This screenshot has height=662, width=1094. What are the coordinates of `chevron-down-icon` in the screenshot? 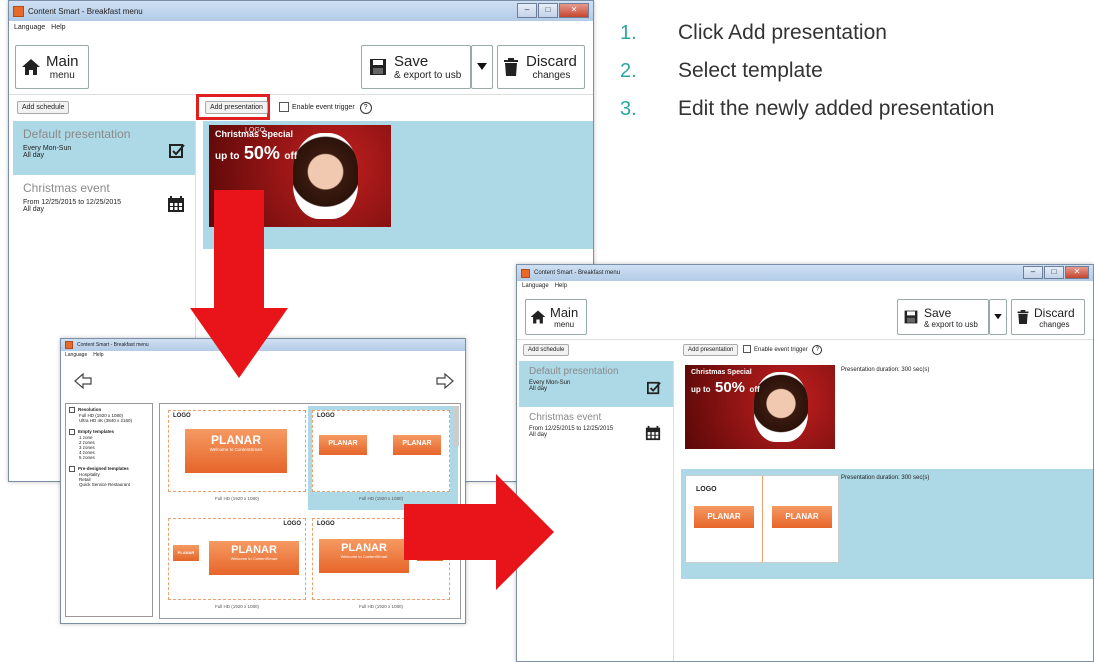 It's located at (998, 317).